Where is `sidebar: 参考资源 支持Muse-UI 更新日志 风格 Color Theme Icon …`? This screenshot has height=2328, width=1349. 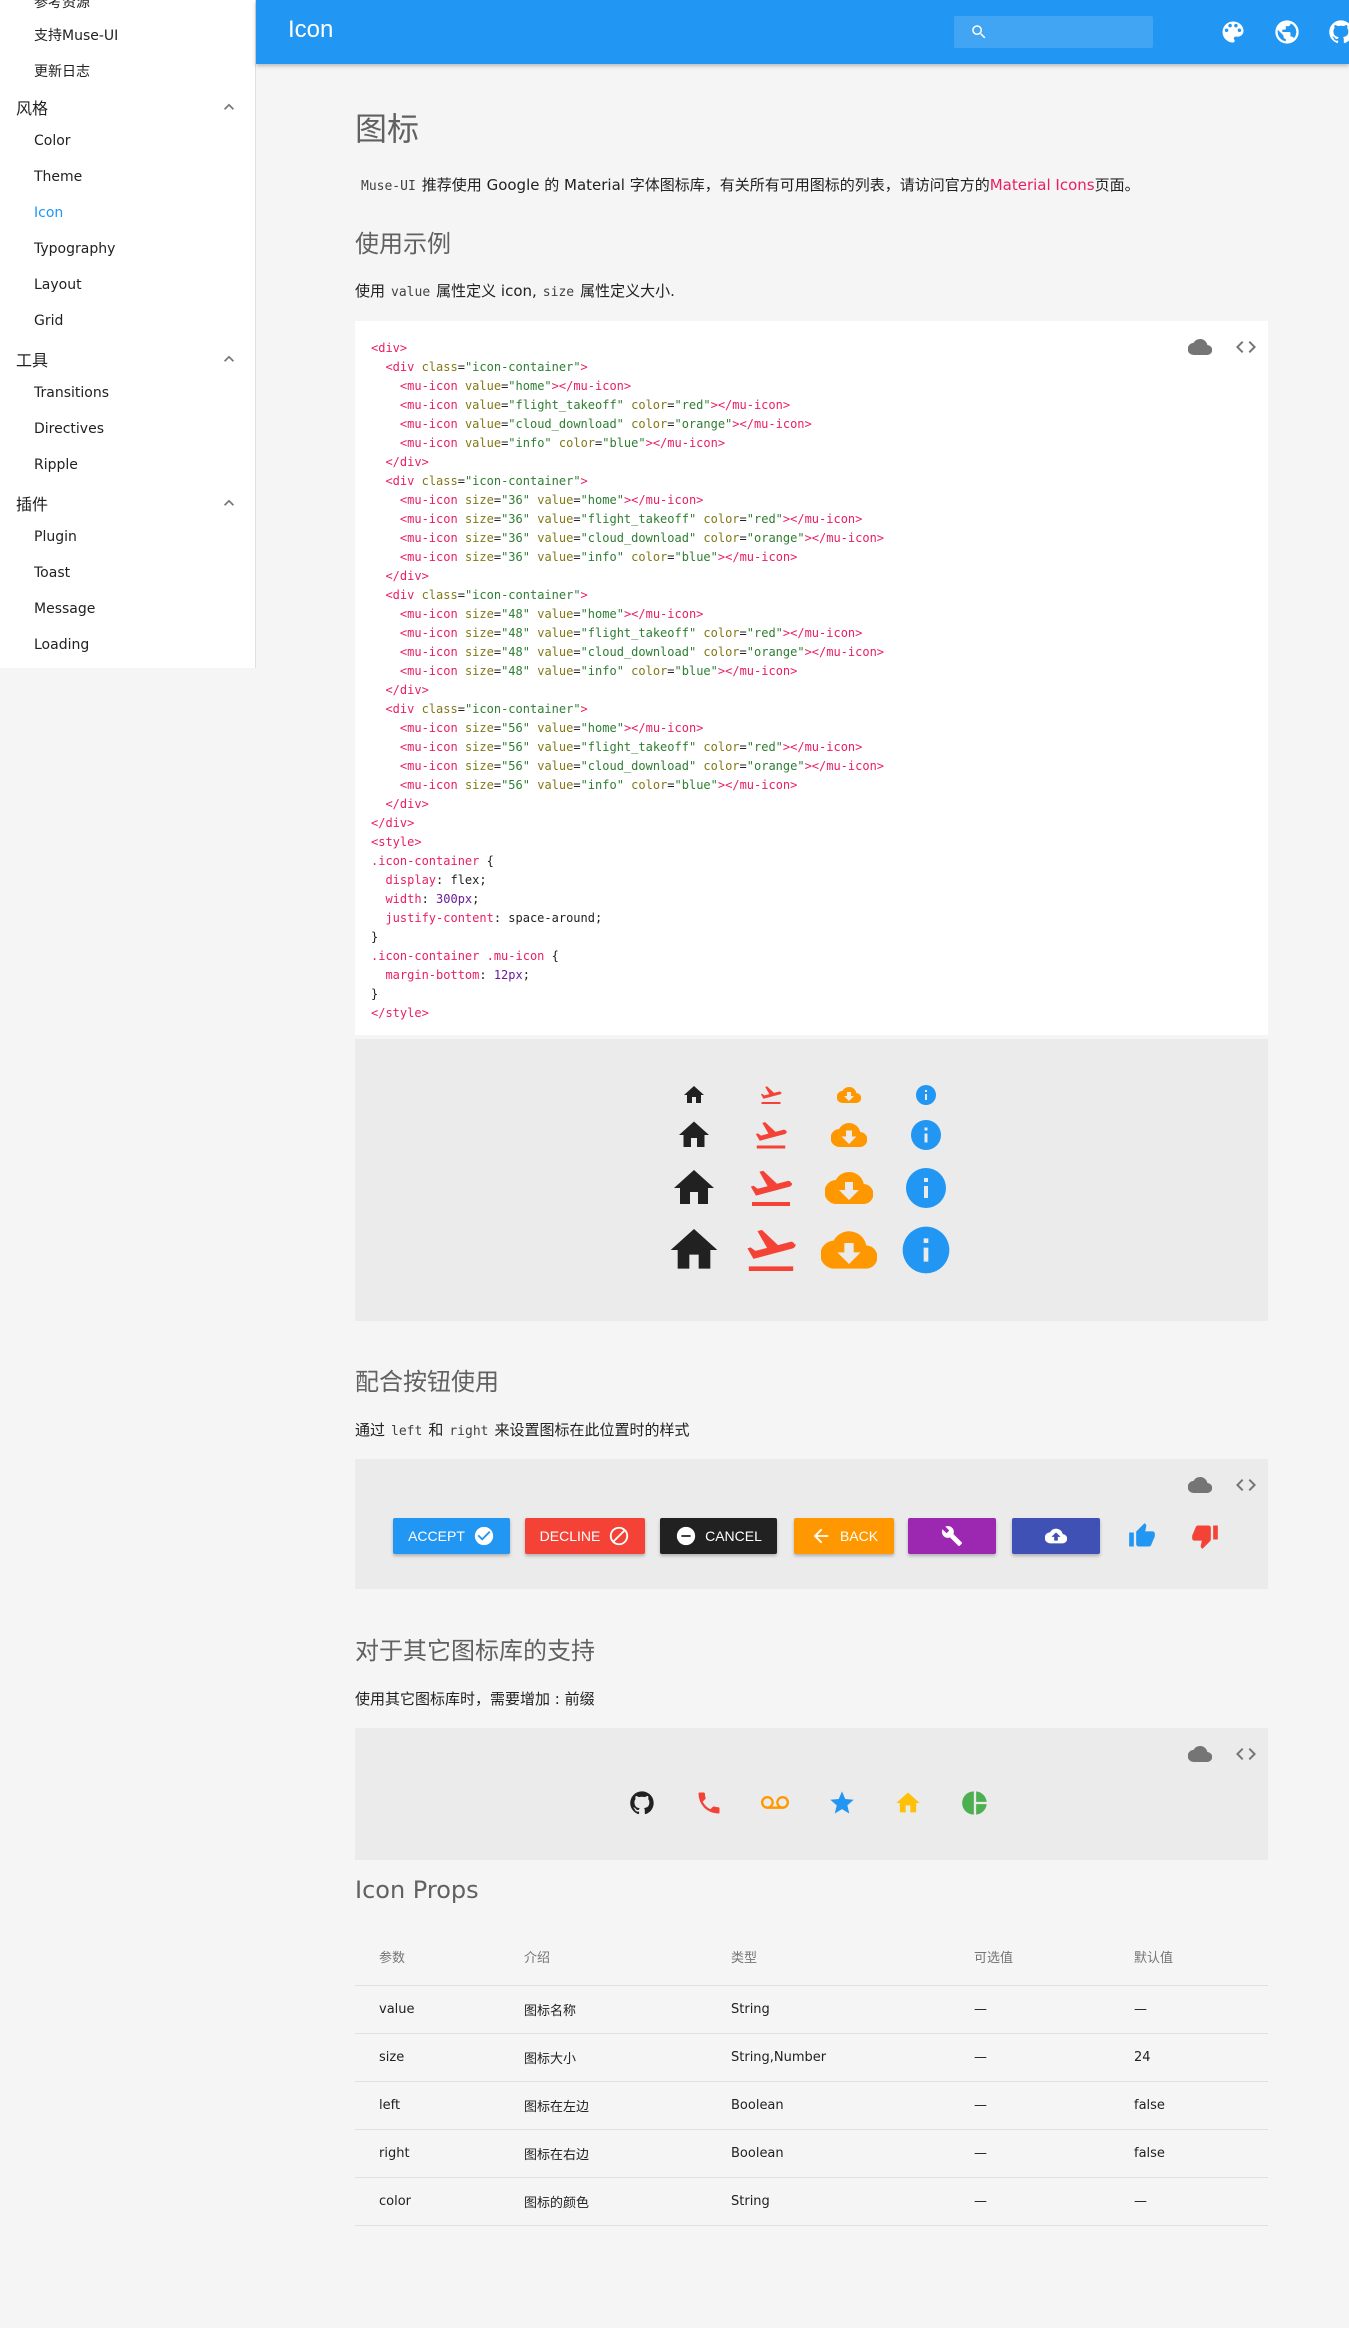 sidebar: 参考资源 支持Muse-UI 更新日志 风格 Color Theme Icon … is located at coordinates (128, 334).